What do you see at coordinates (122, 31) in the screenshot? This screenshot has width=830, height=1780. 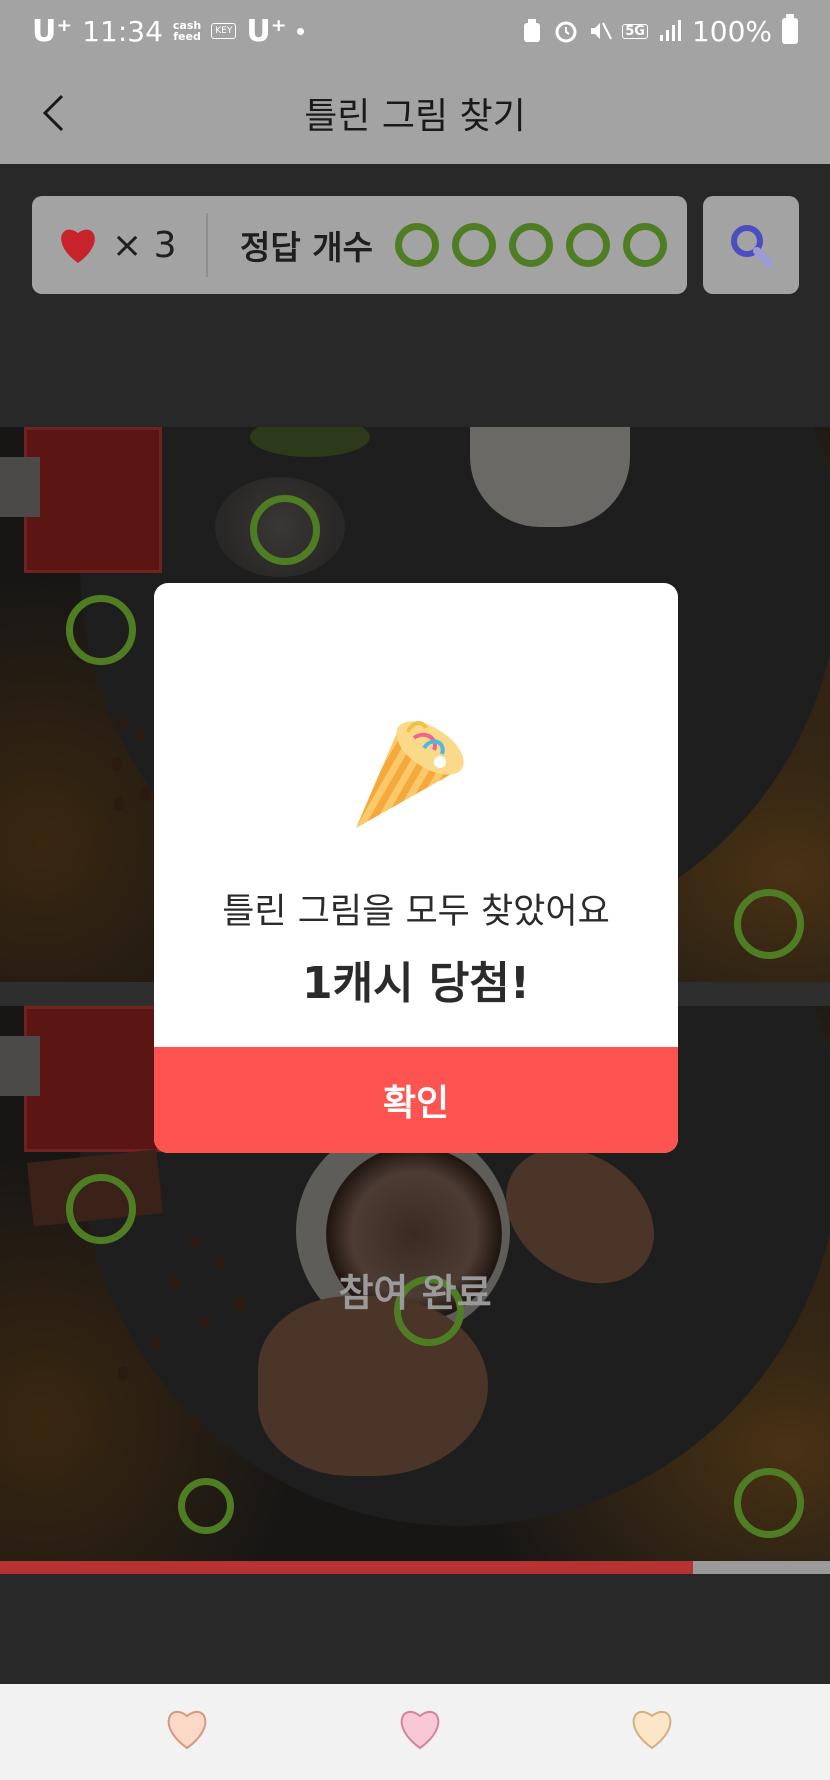 I see `clock: 11:34` at bounding box center [122, 31].